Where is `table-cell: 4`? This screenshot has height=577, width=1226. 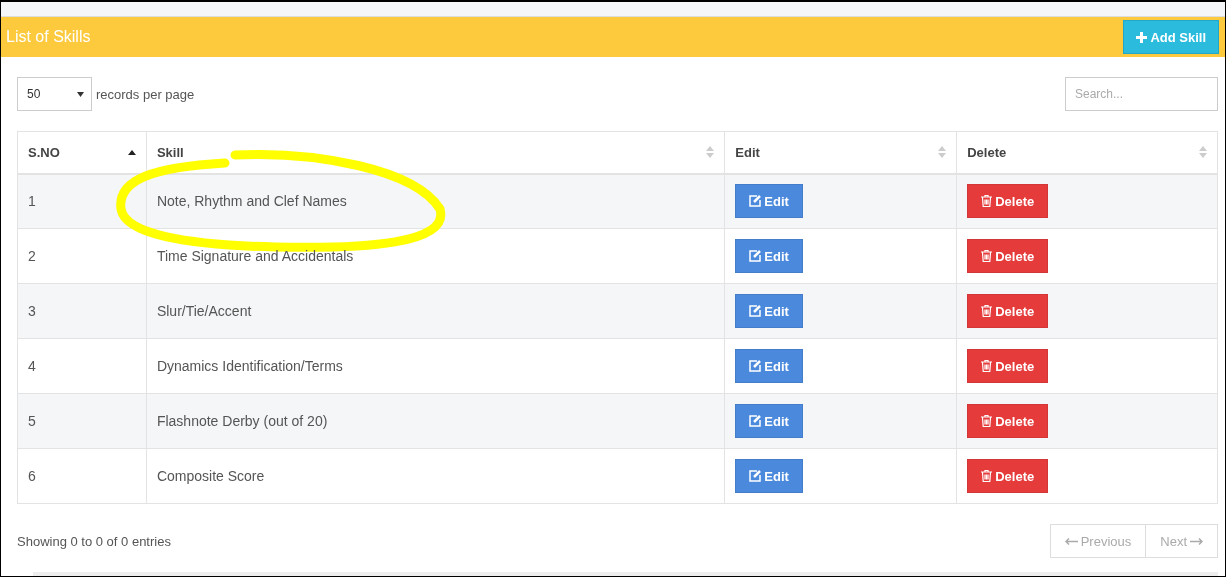
table-cell: 4 is located at coordinates (82, 366).